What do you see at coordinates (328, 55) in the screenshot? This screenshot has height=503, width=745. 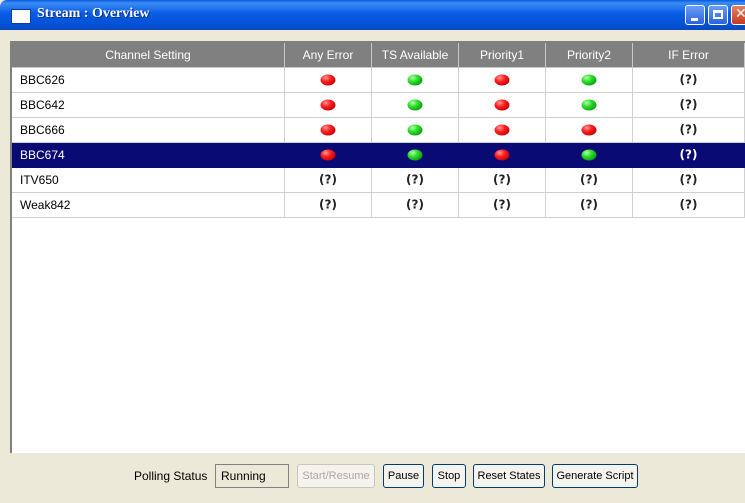 I see `column-header-any-error: Any Error` at bounding box center [328, 55].